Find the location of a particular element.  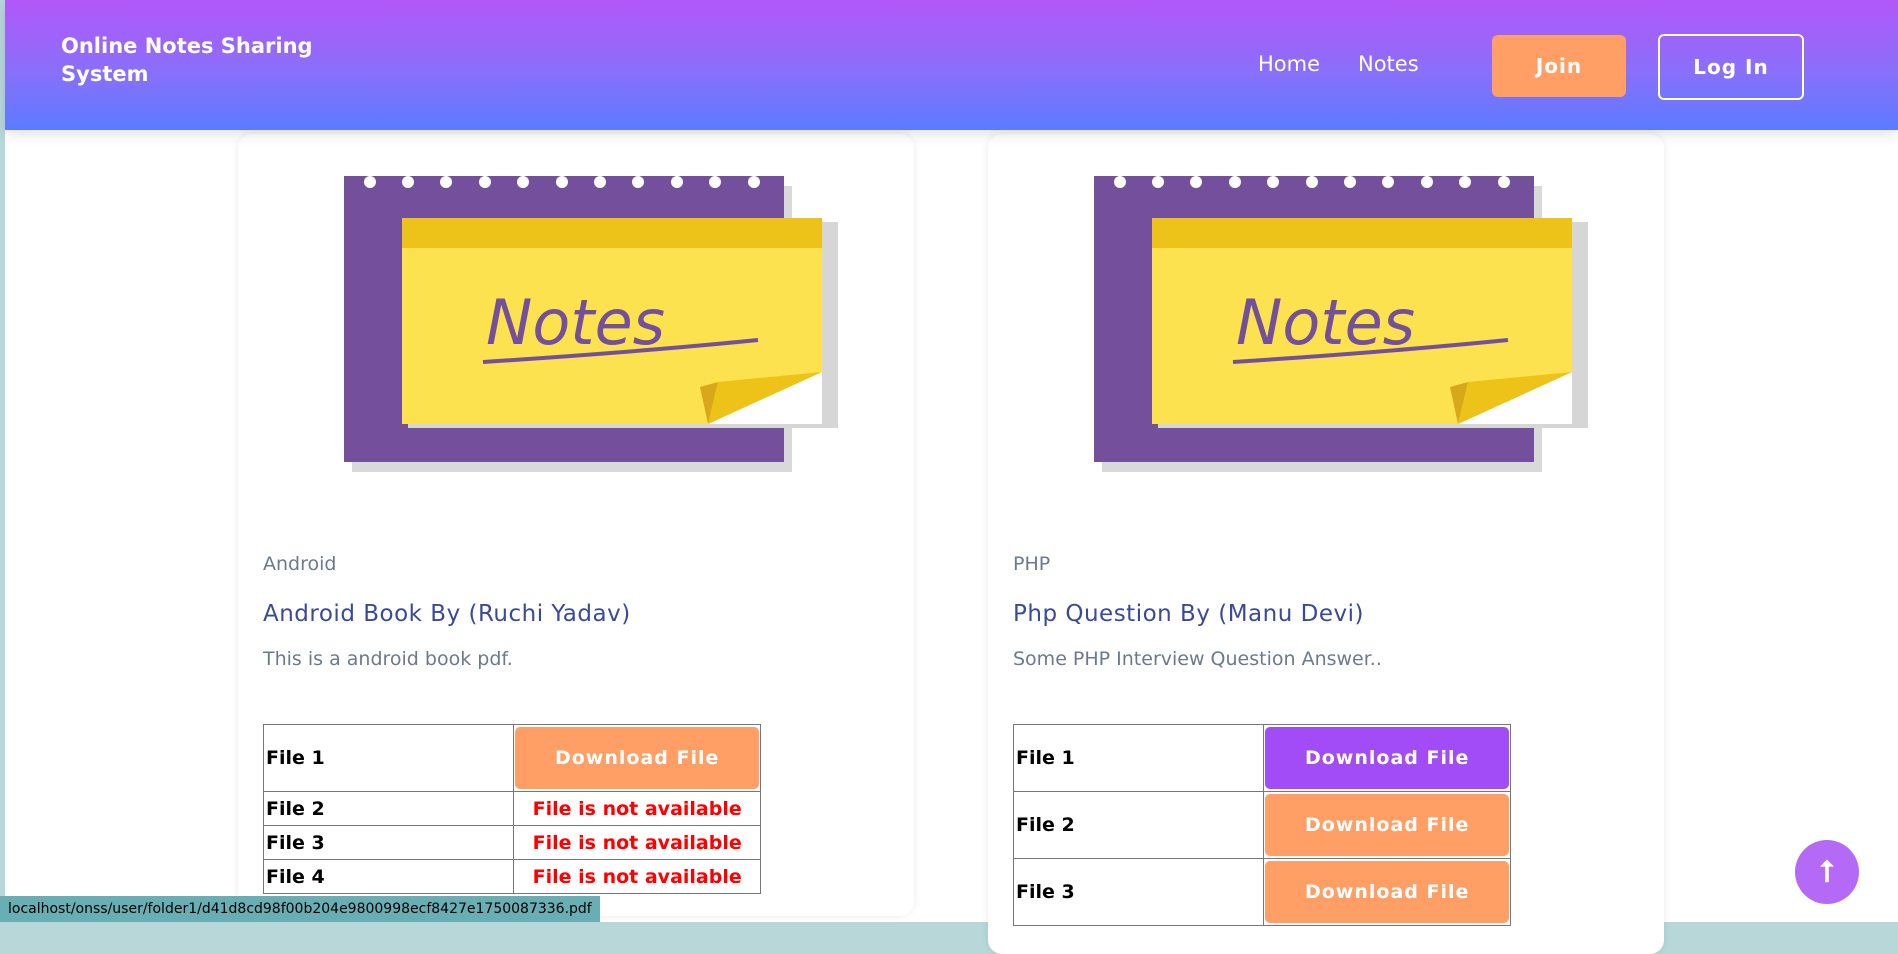

note-title: Php Question By (Manu Devi) is located at coordinates (1188, 614).